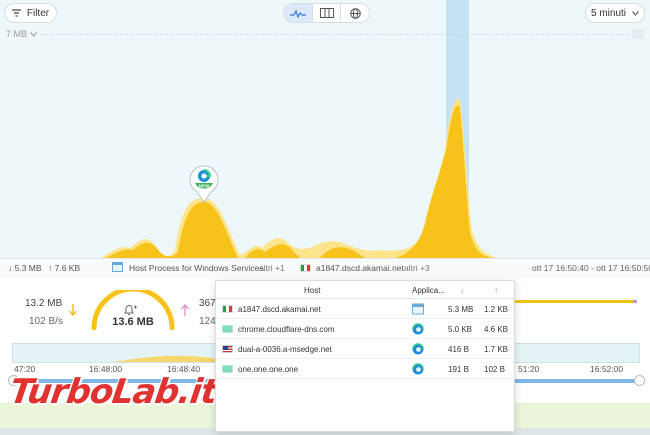  What do you see at coordinates (529, 369) in the screenshot?
I see `time-label: 51:20` at bounding box center [529, 369].